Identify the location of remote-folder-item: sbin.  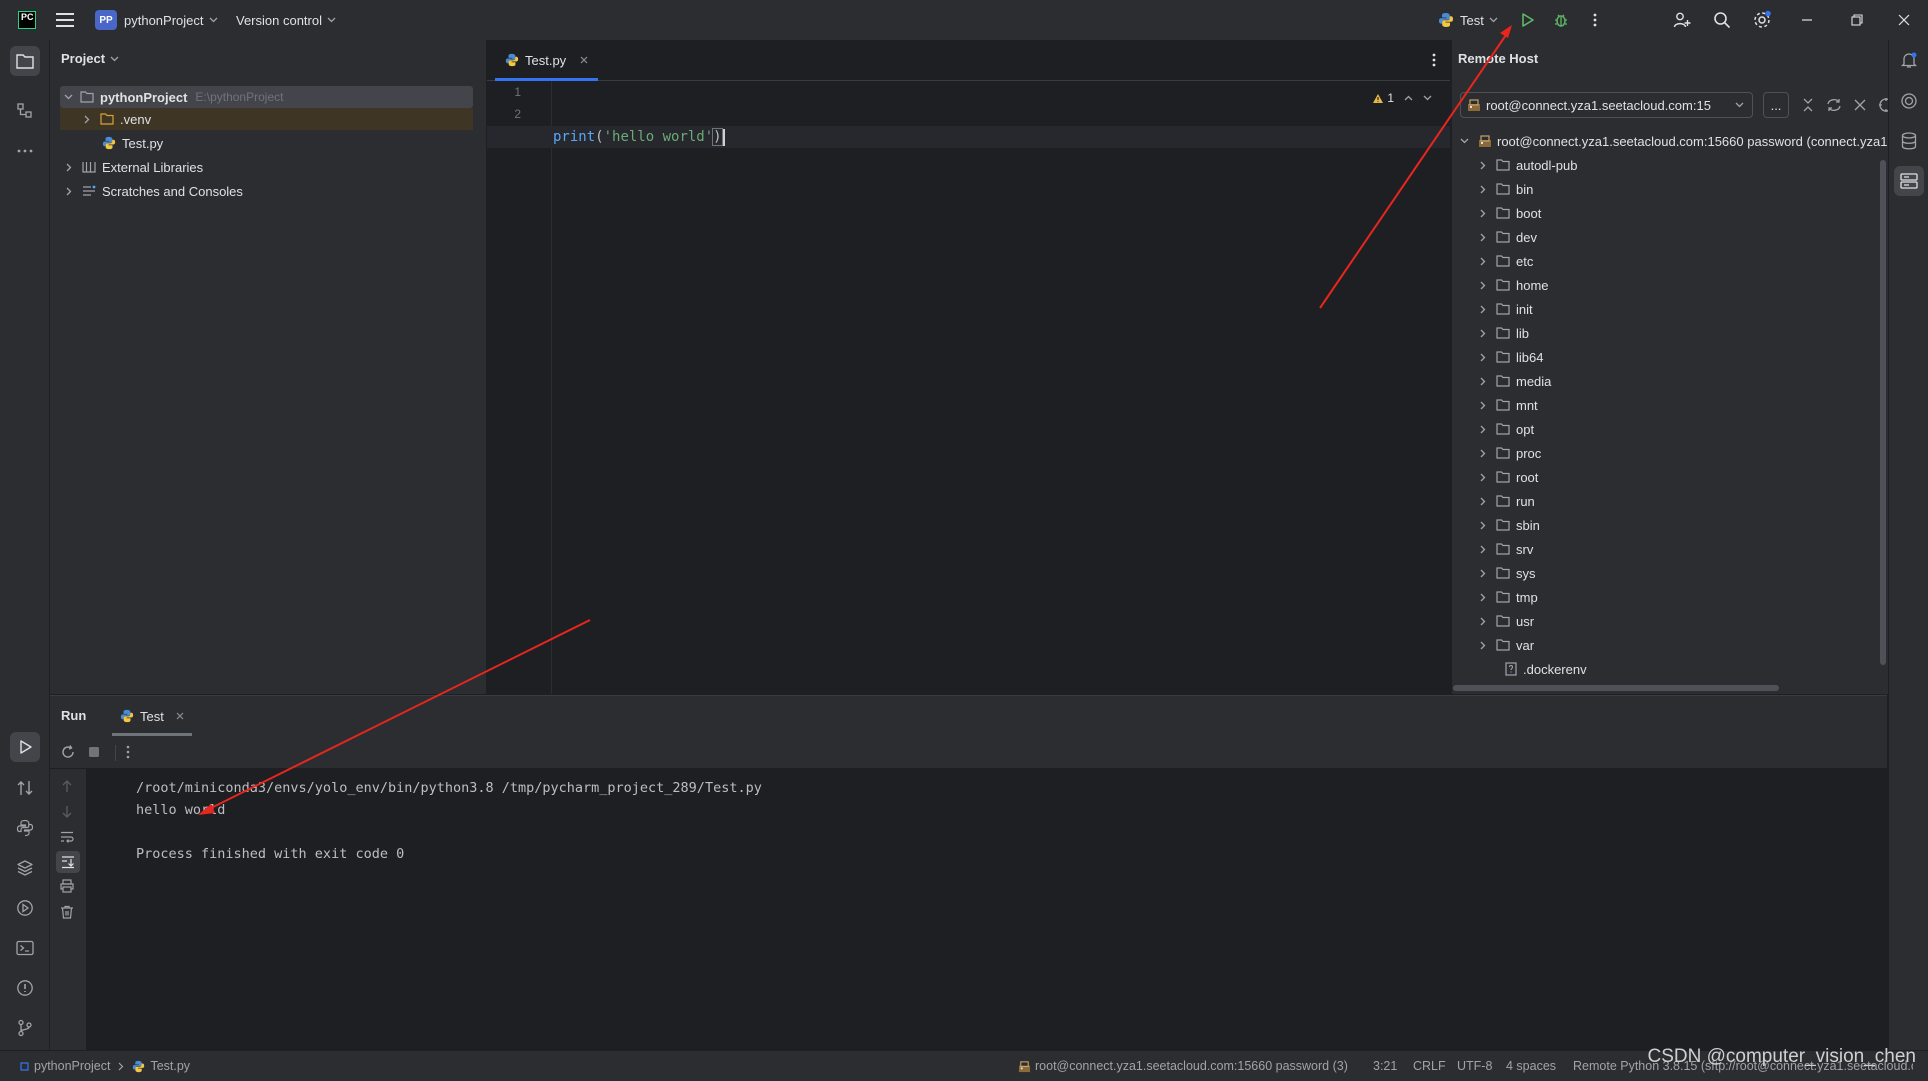
(1510, 525).